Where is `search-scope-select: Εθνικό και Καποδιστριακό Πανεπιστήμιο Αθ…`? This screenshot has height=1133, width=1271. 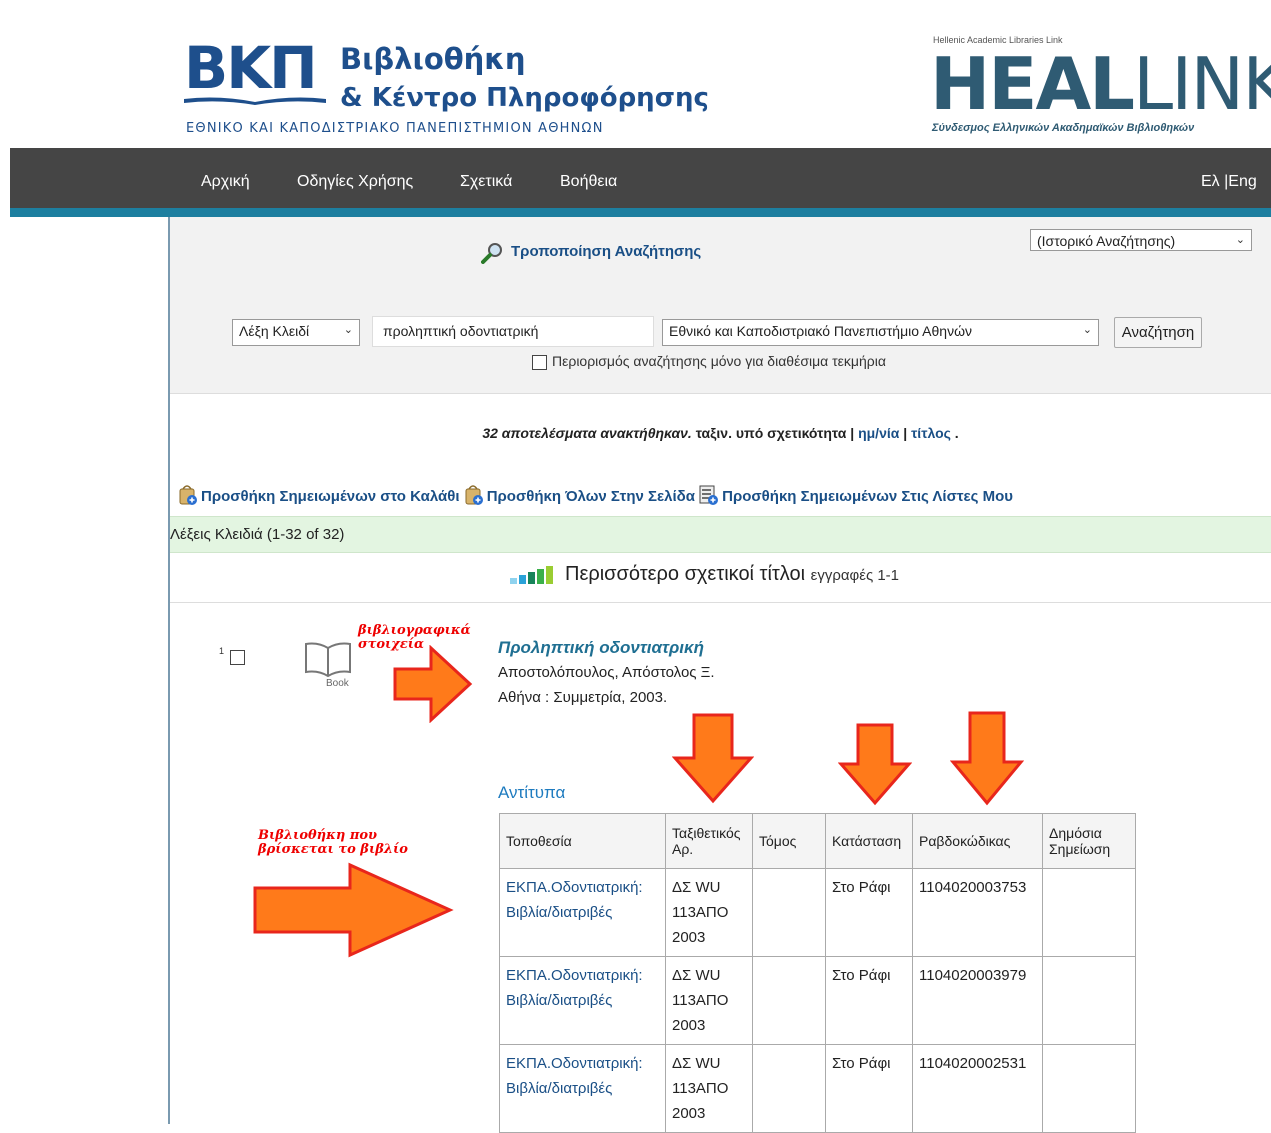
search-scope-select: Εθνικό και Καποδιστριακό Πανεπιστήμιο Αθ… is located at coordinates (880, 332).